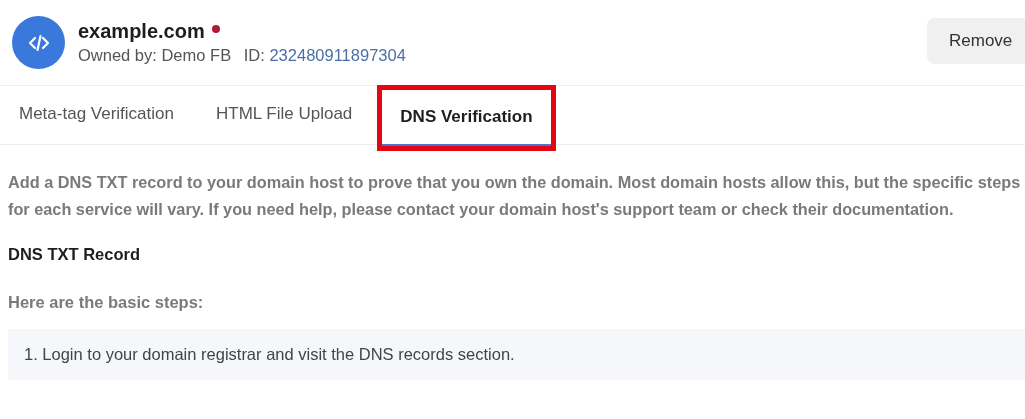  I want to click on section-title: DNS TXT Record, so click(75, 254).